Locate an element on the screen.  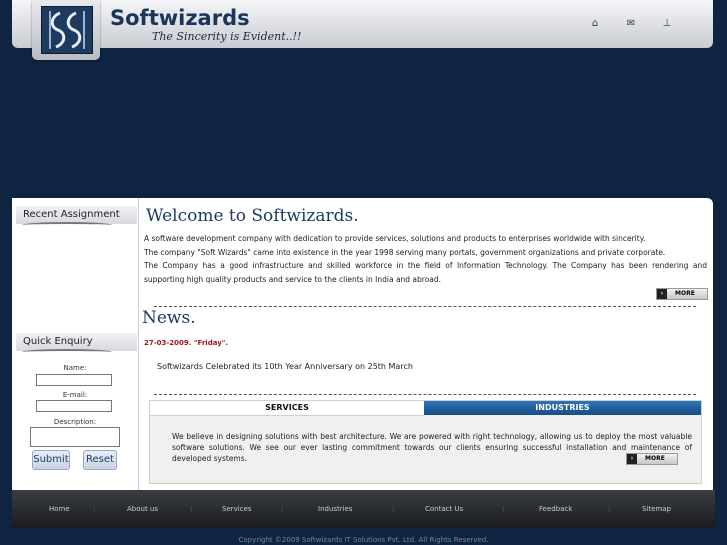
email-label: E-mail: is located at coordinates (75, 395).